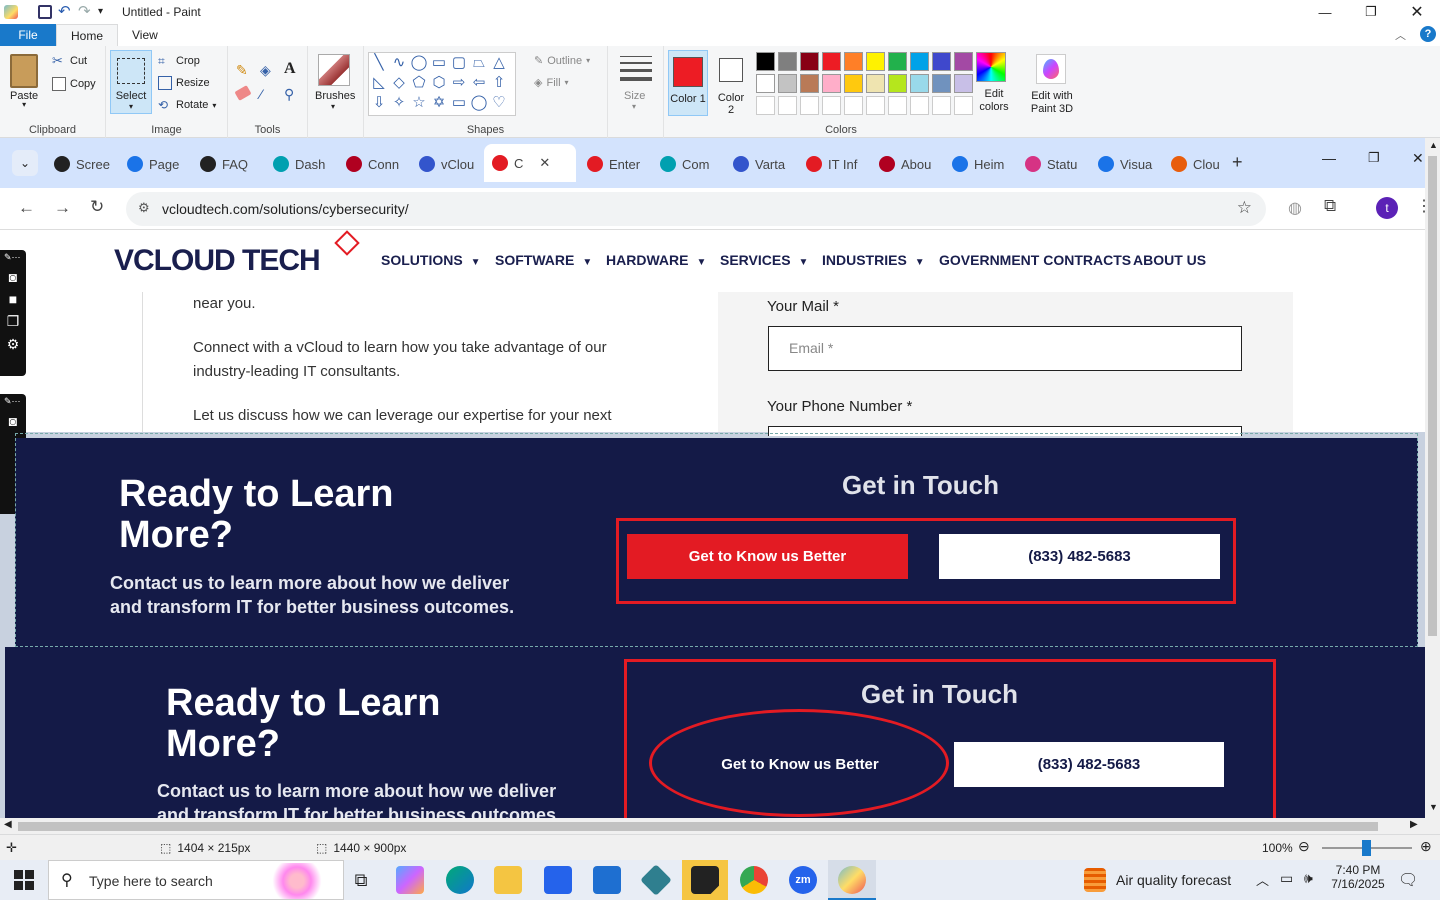 This screenshot has height=900, width=1440. What do you see at coordinates (562, 61) in the screenshot?
I see `outline-button: ✎ Outline ▾` at bounding box center [562, 61].